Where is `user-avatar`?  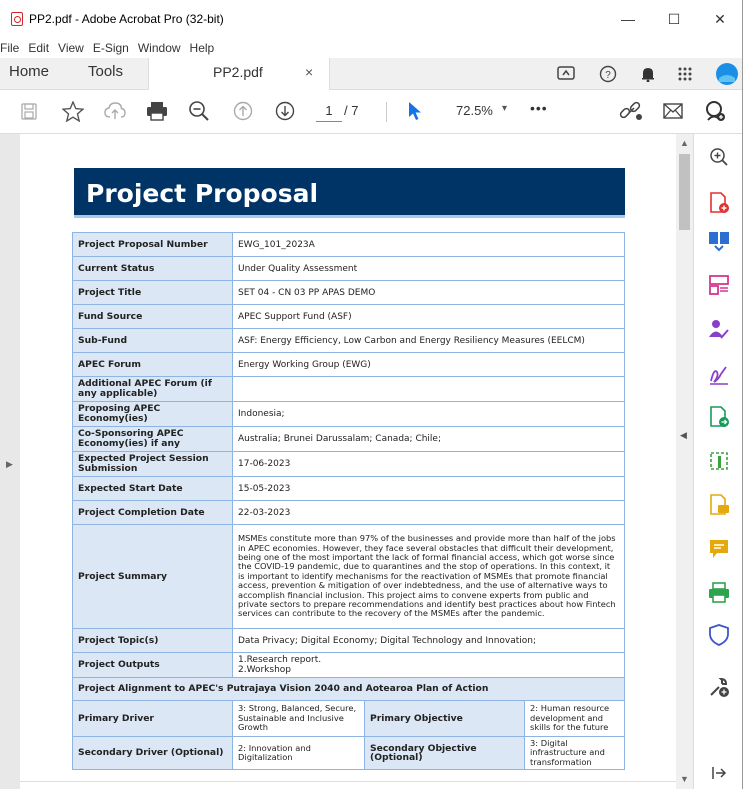 user-avatar is located at coordinates (727, 74).